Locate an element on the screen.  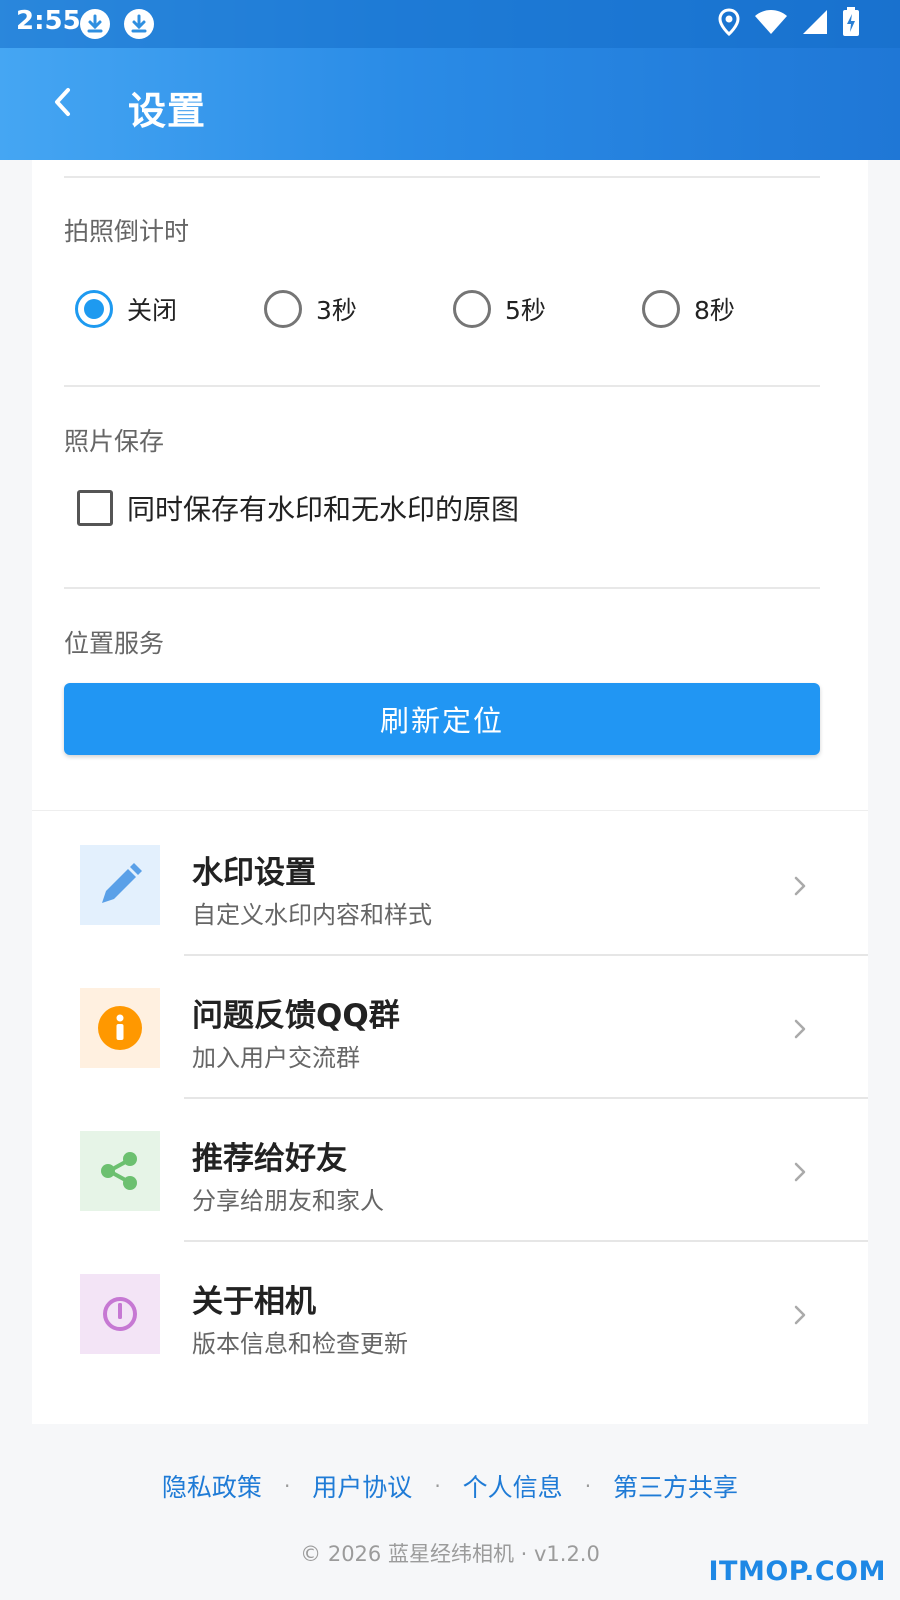
menu-title: 水印设置 is located at coordinates (254, 873).